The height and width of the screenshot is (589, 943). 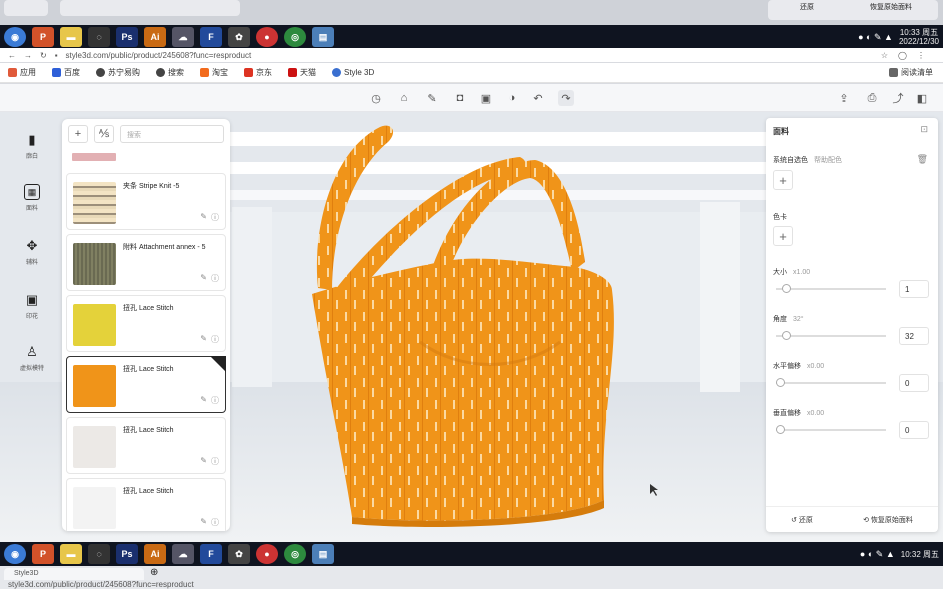 I want to click on bookmark-suning: 苏宁易购, so click(x=118, y=72).